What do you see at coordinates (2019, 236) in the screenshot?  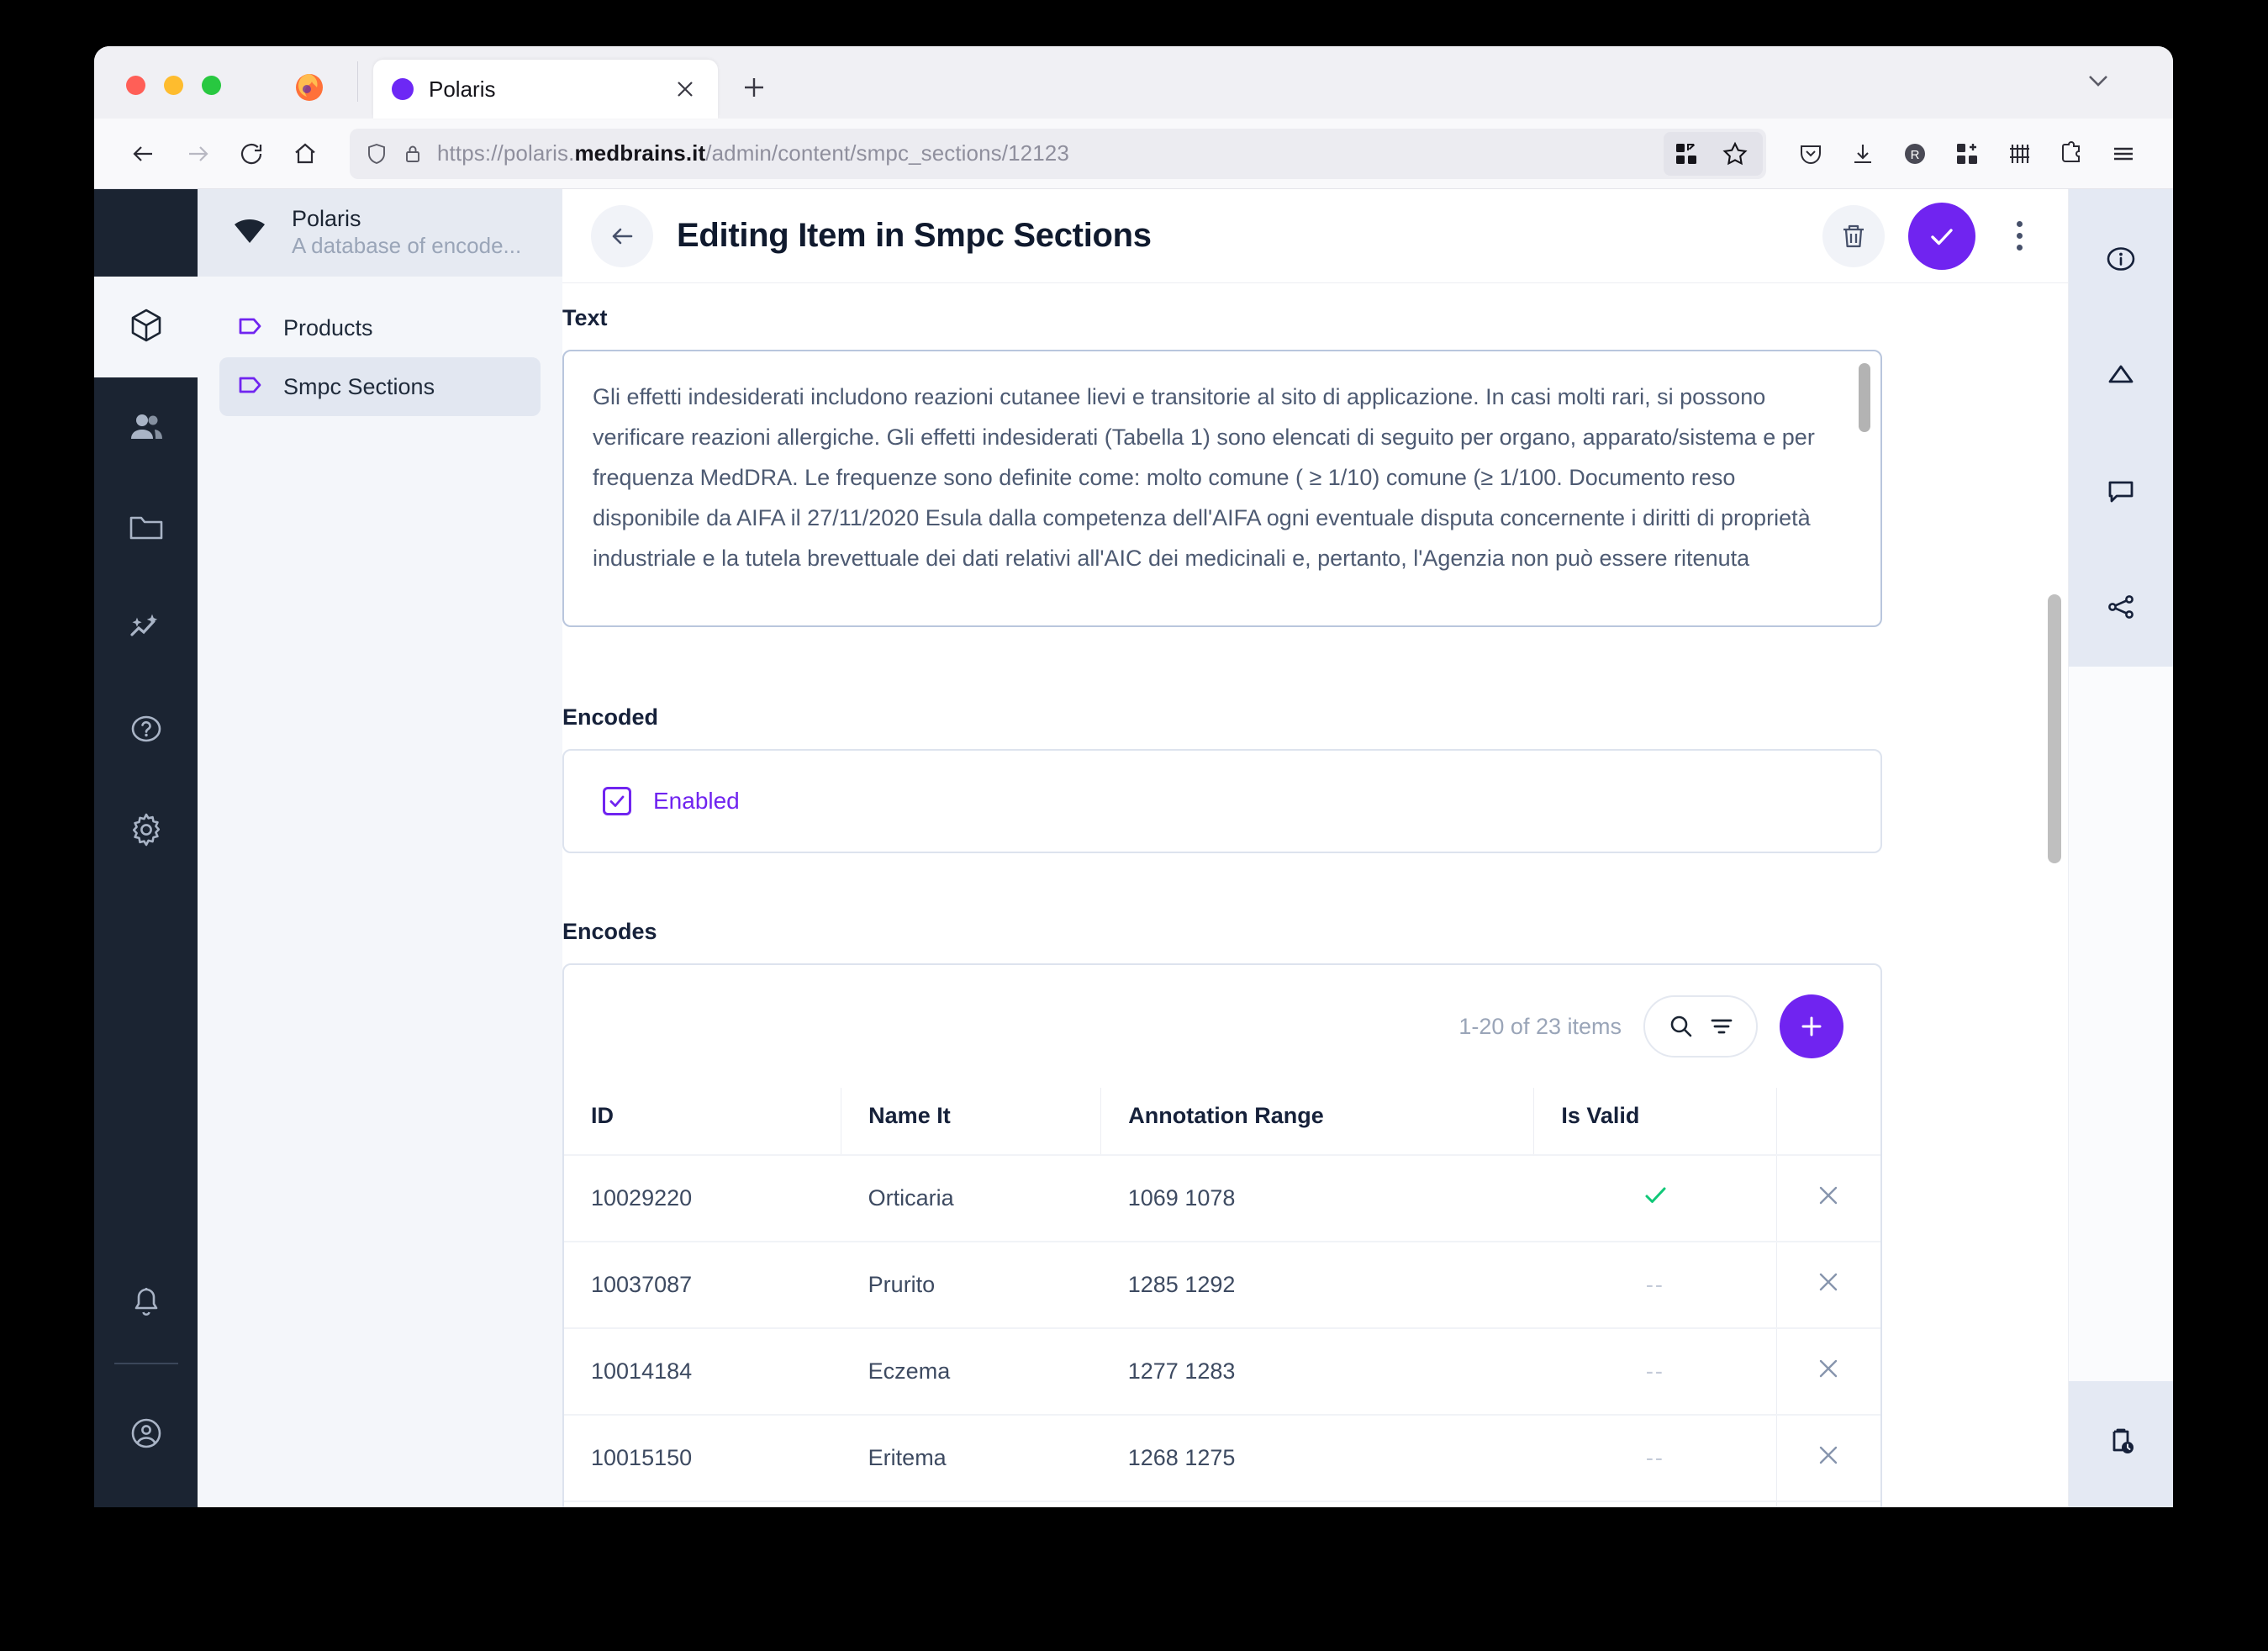 I see `more-options-button` at bounding box center [2019, 236].